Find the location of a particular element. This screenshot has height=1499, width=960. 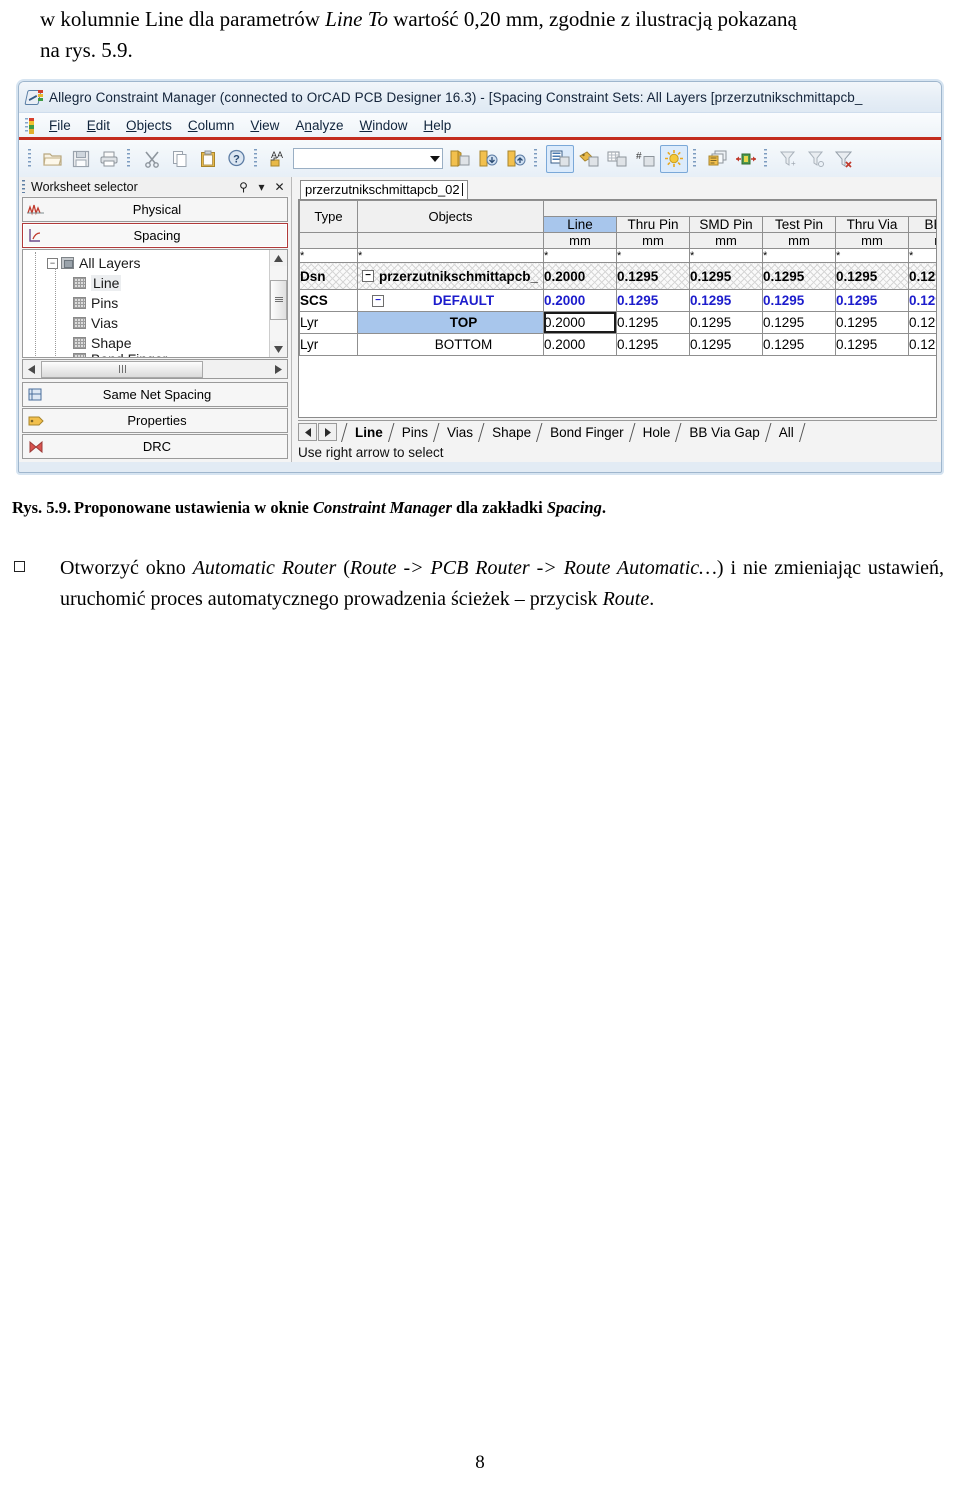

insert-object-icon is located at coordinates (460, 159).